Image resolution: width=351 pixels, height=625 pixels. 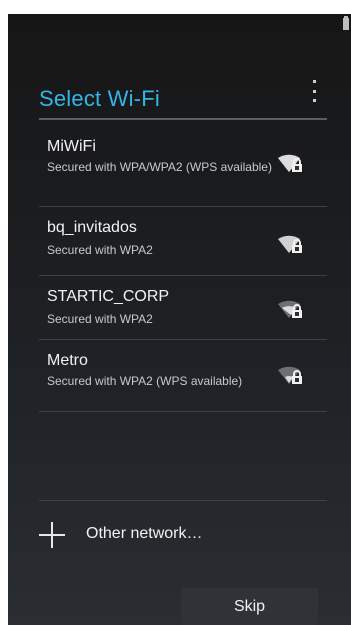 I want to click on plus-icon, so click(x=52, y=535).